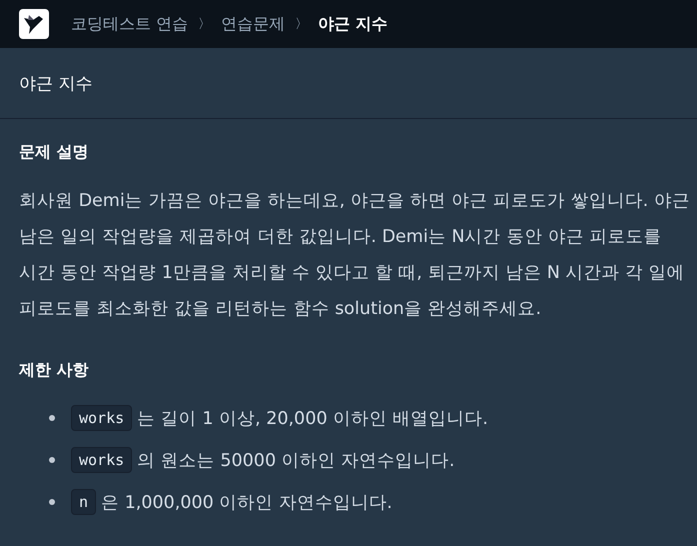  What do you see at coordinates (280, 309) in the screenshot?
I see `paragraph-line: 피로도를 최소화한 값을 리턴하는 함수 solution을 완성해주세요.` at bounding box center [280, 309].